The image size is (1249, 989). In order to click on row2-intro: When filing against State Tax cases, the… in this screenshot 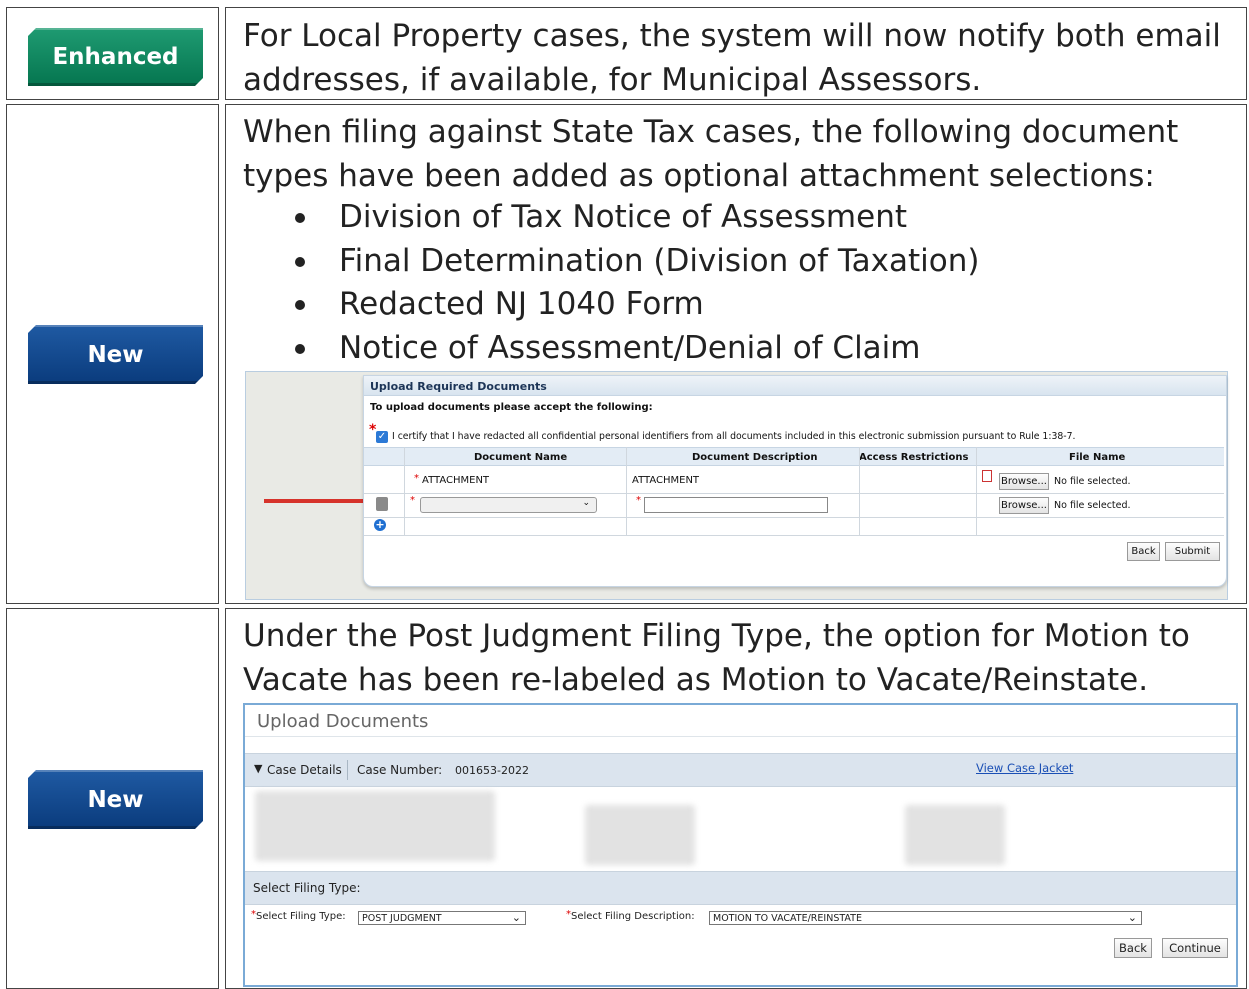, I will do `click(711, 154)`.